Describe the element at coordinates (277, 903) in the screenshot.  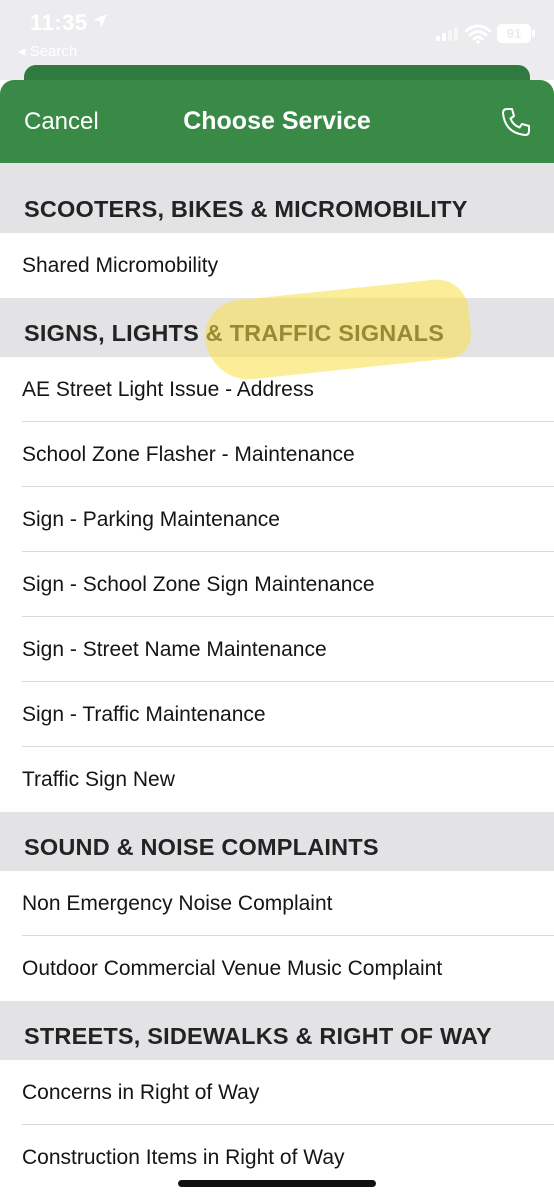
I see `list-item: Non Emergency Noise Complaint` at that location.